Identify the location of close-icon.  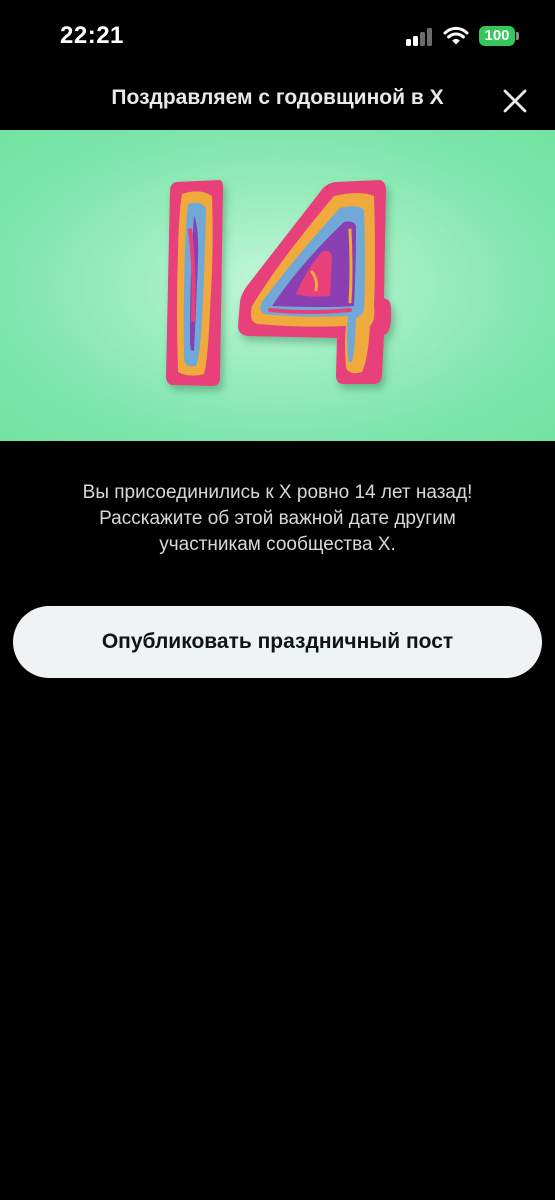
(515, 101).